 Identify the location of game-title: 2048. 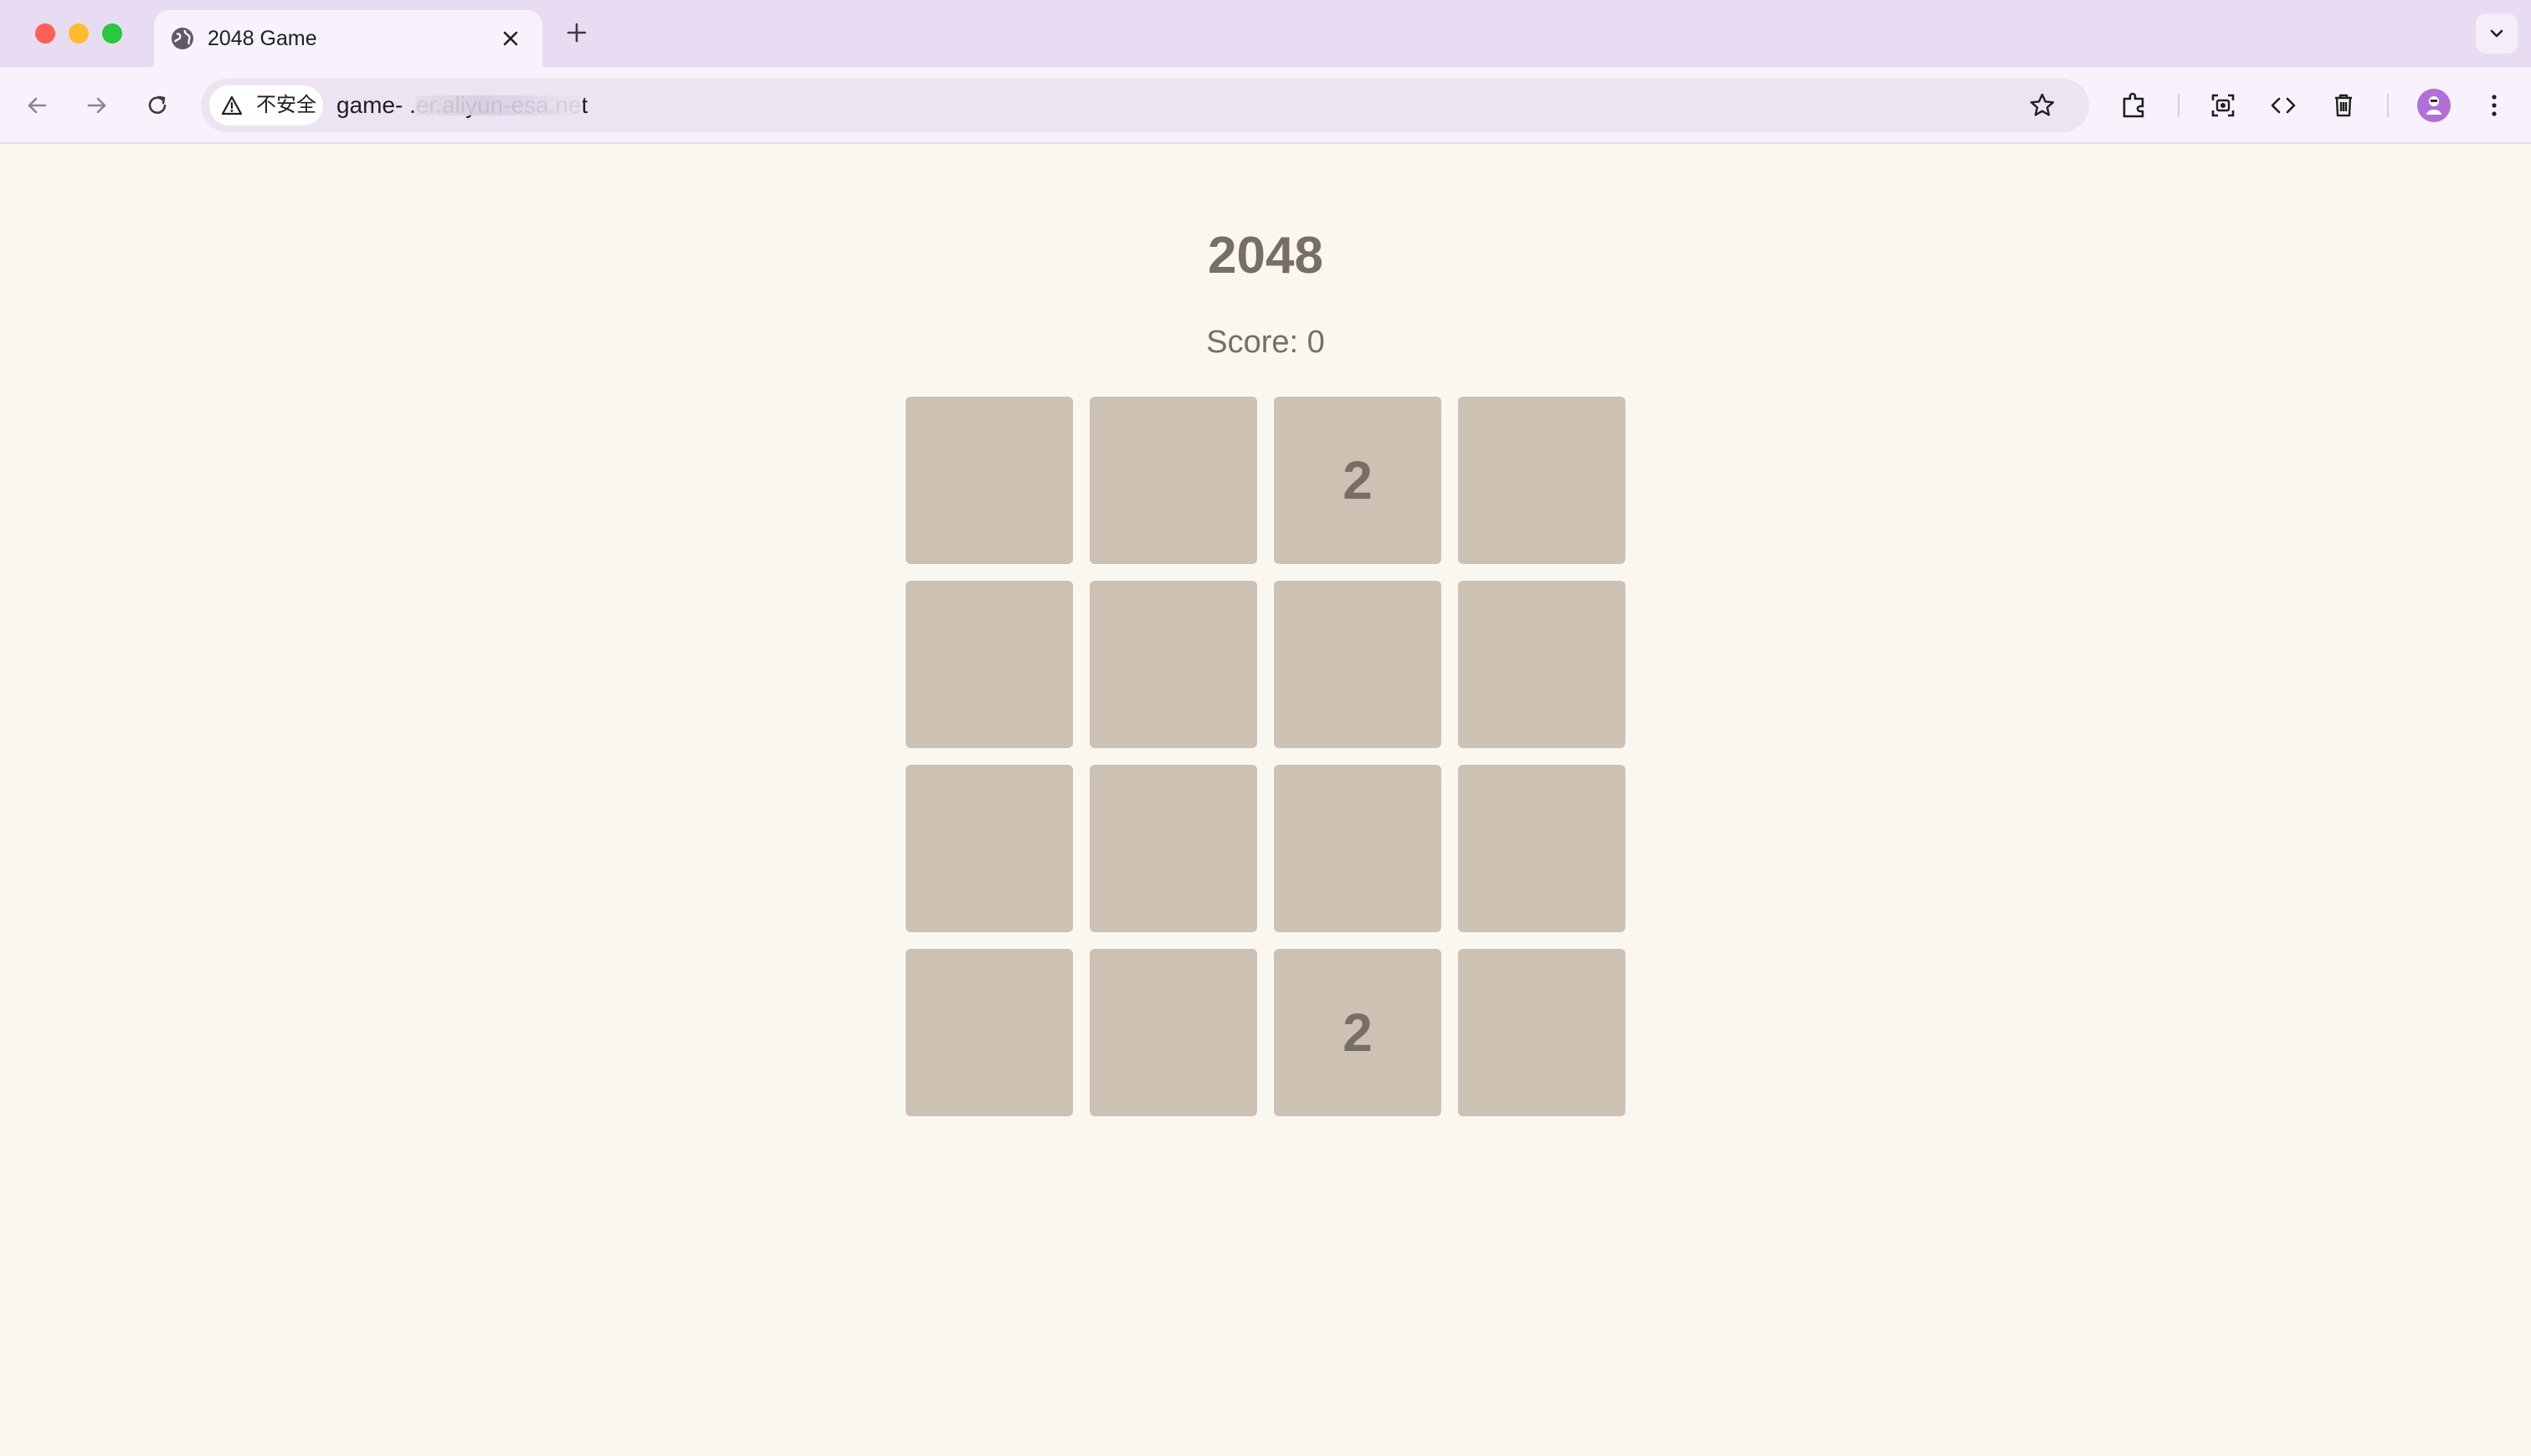
(1265, 256).